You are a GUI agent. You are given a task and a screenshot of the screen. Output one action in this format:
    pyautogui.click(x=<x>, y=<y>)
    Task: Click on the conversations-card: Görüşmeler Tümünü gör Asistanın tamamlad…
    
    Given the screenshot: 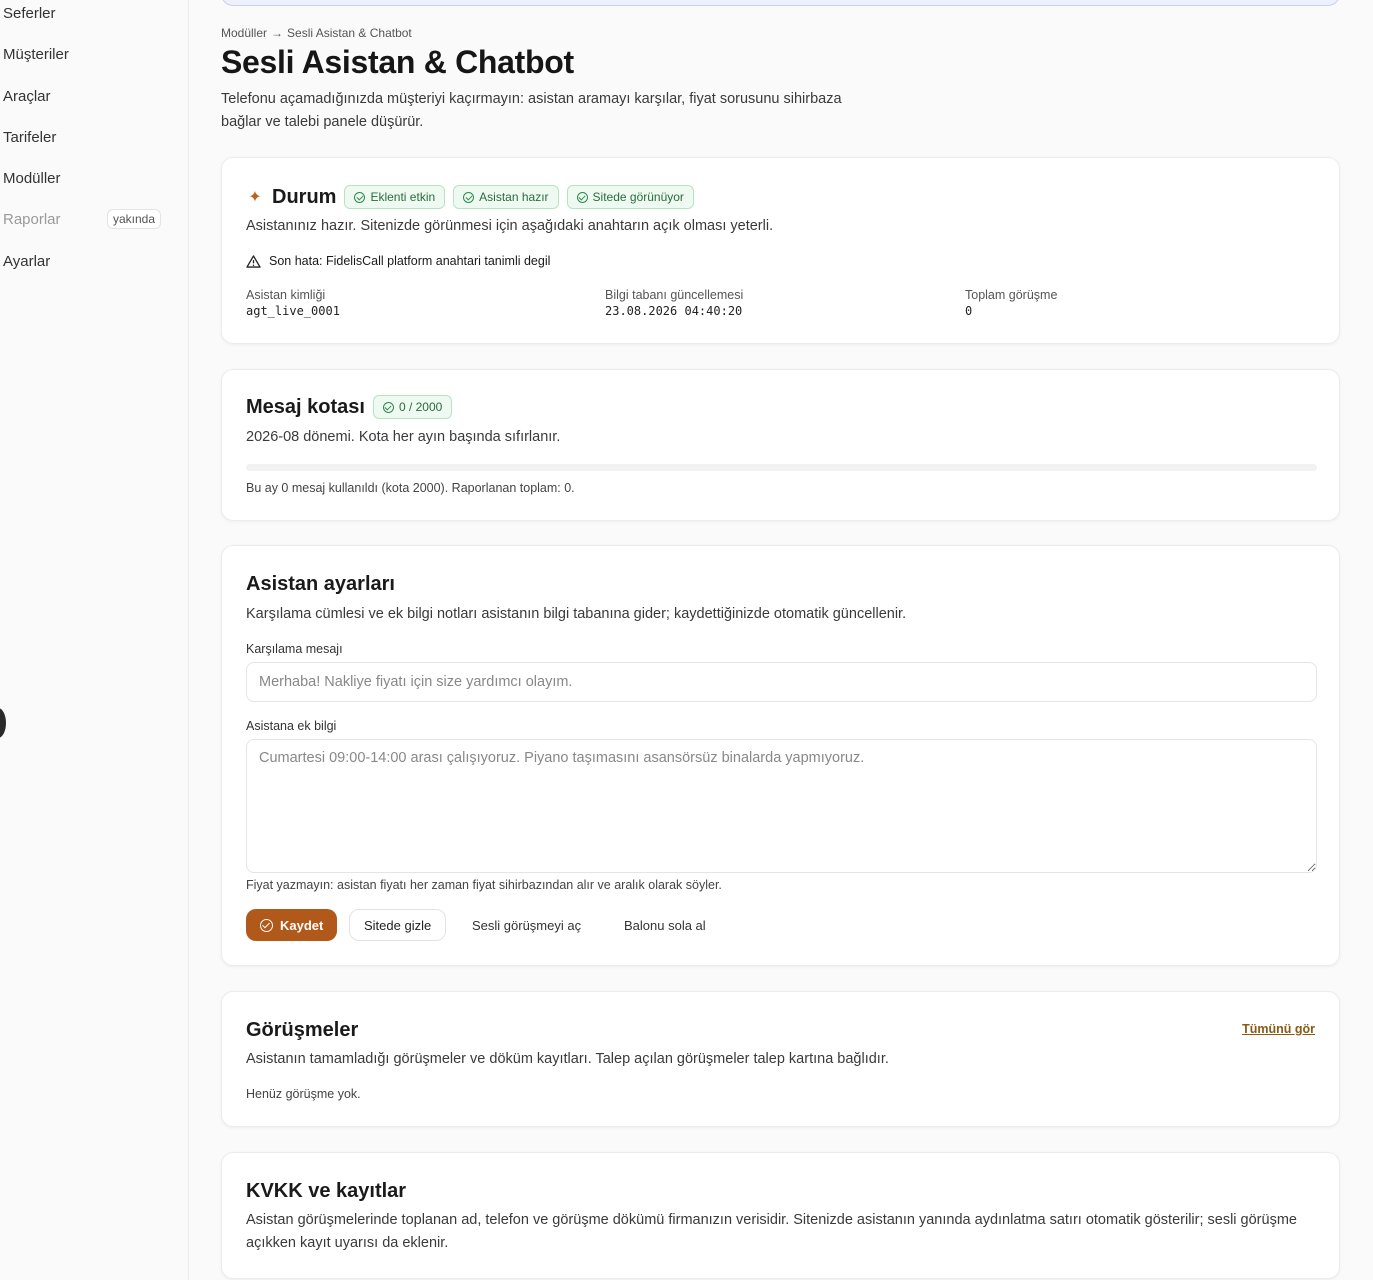 What is the action you would take?
    pyautogui.click(x=780, y=1059)
    